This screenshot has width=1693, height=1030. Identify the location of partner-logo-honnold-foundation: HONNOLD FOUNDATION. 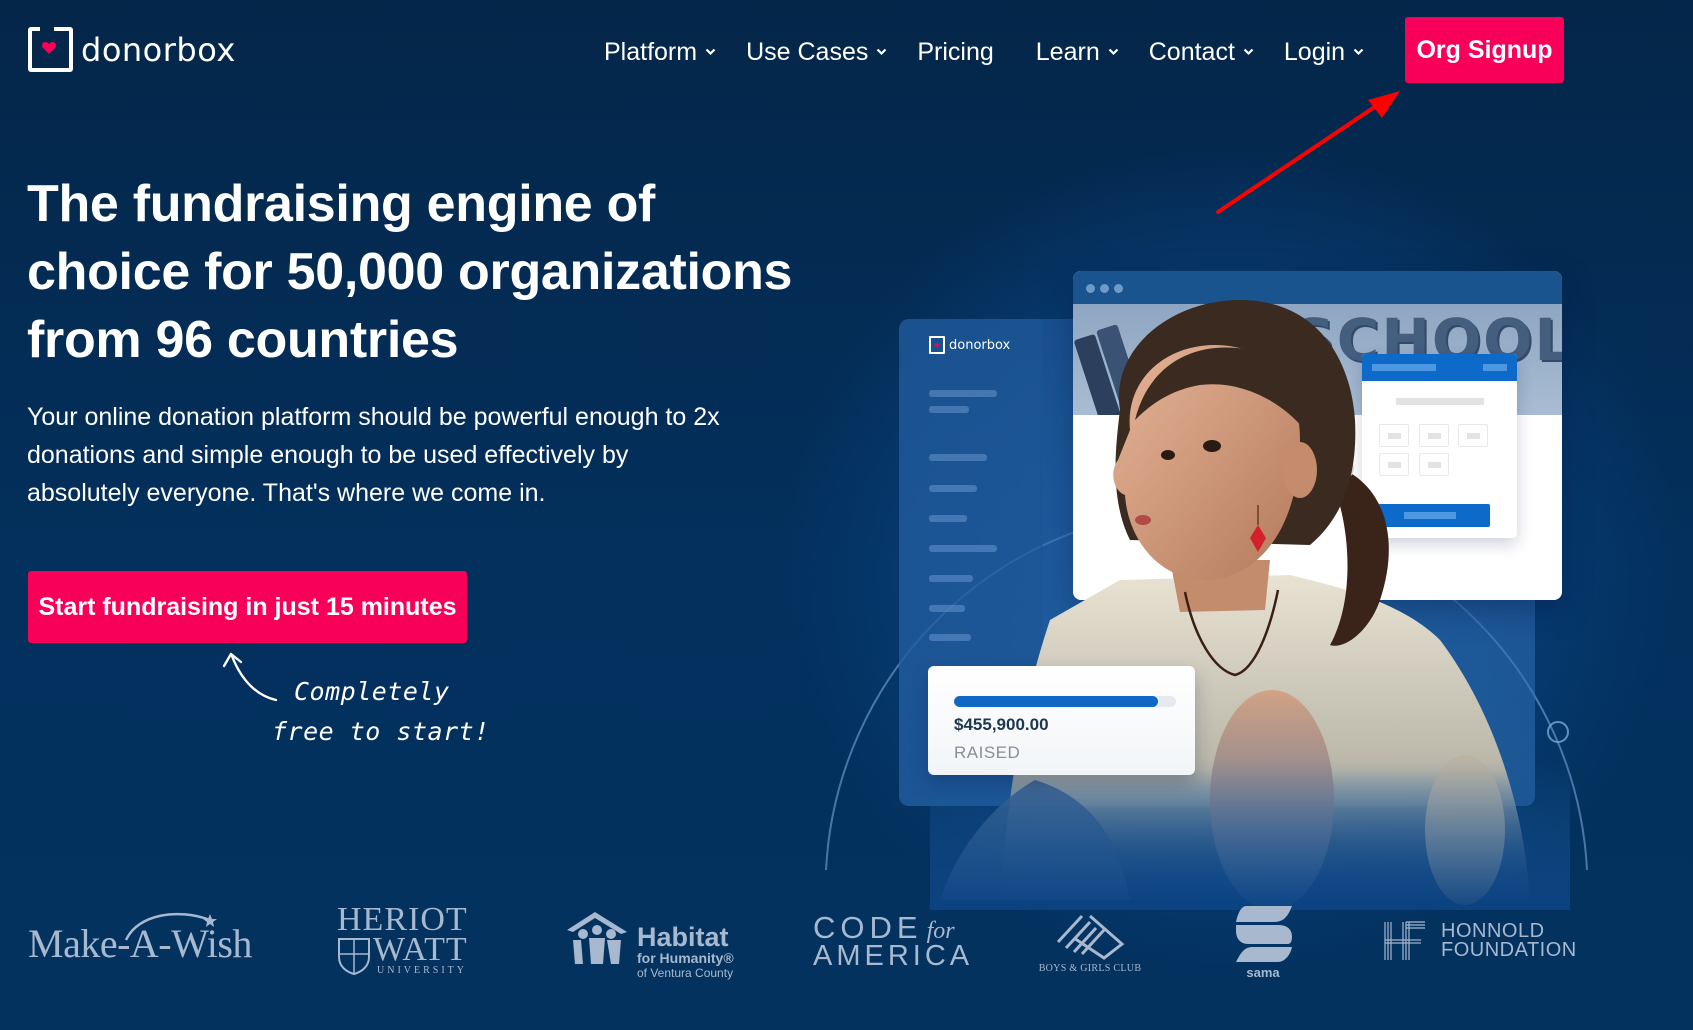
(1480, 941).